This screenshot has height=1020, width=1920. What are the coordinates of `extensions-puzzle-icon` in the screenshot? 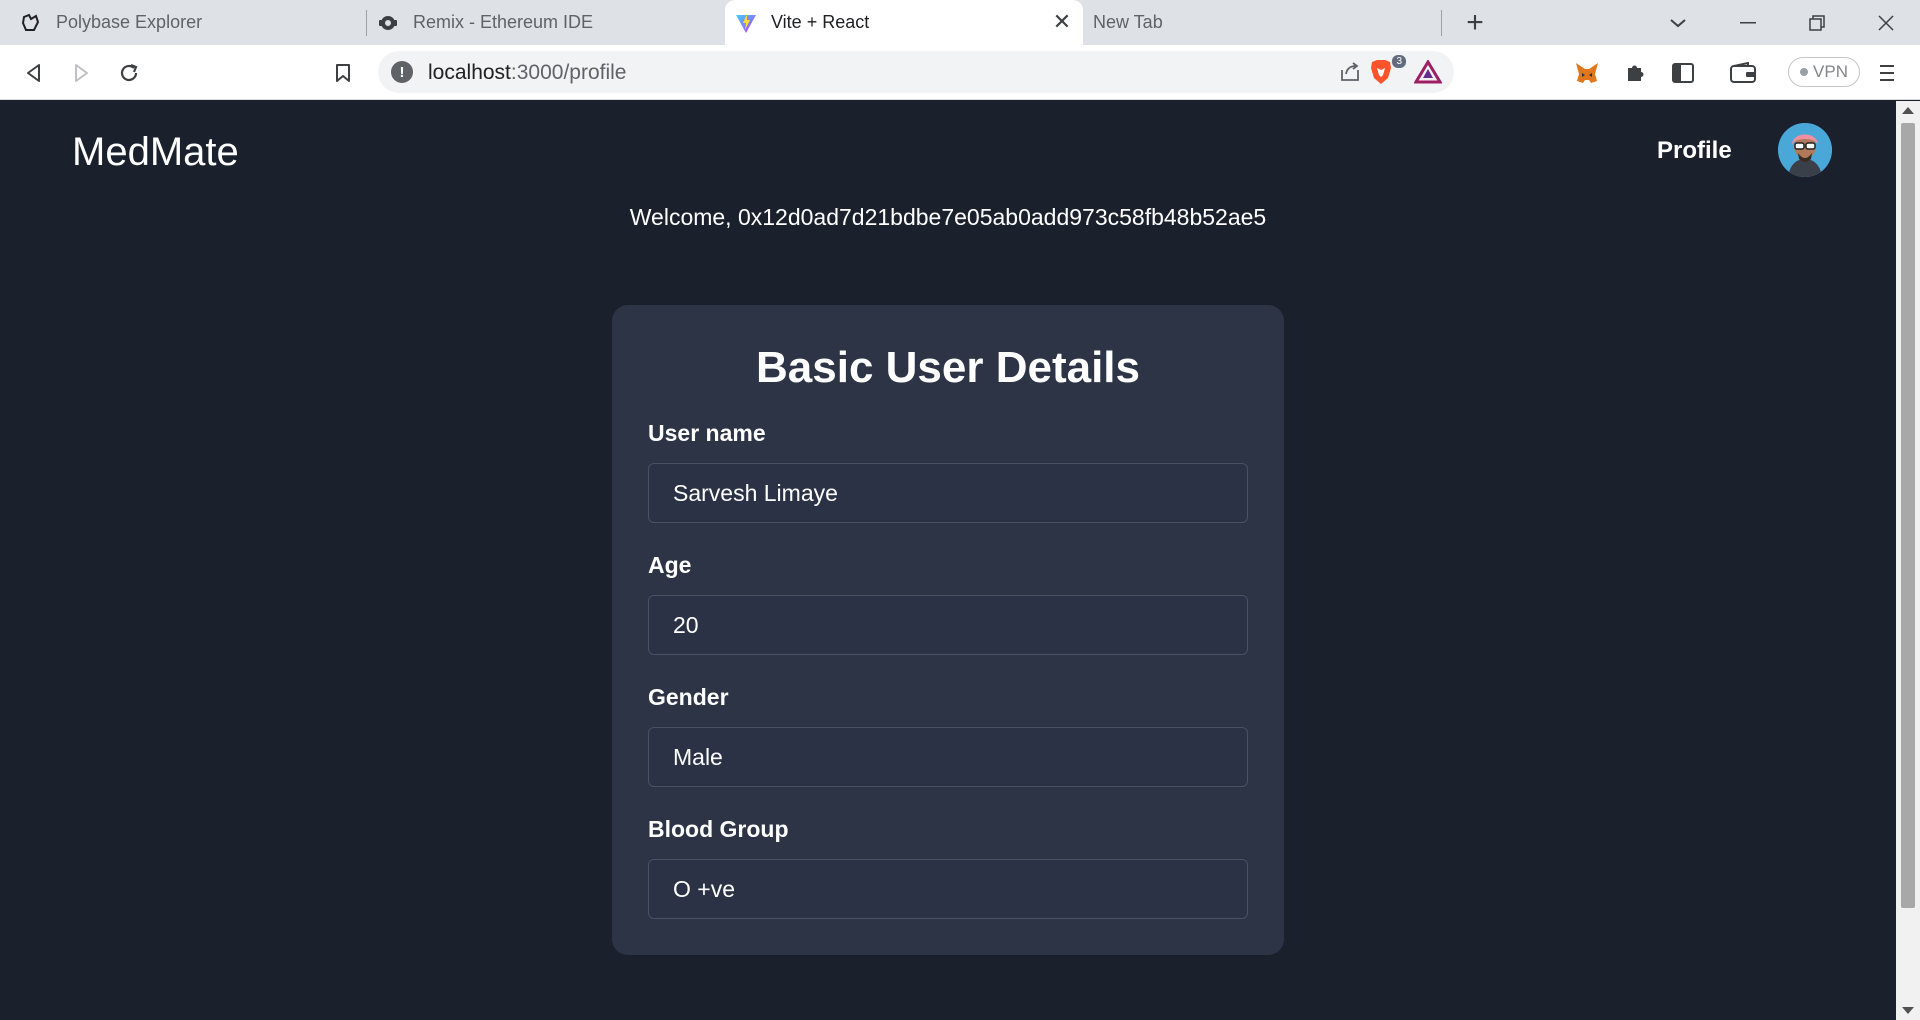 It's located at (1635, 73).